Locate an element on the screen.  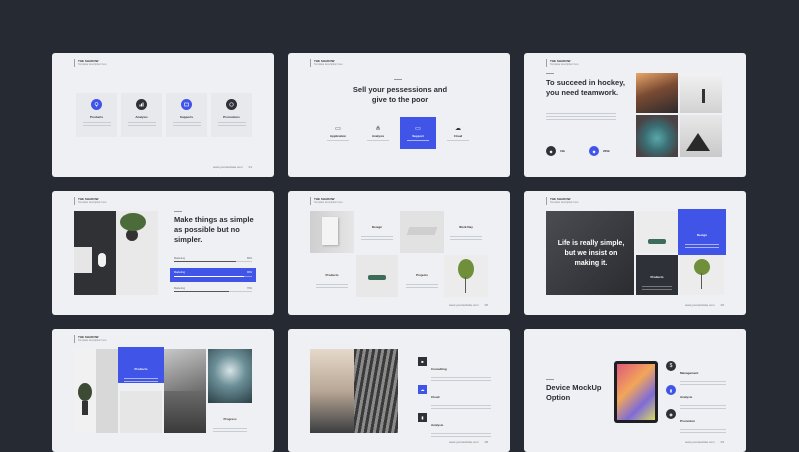
slide-footer: www.yourwebsite.com 09 is located at coordinates (704, 442).